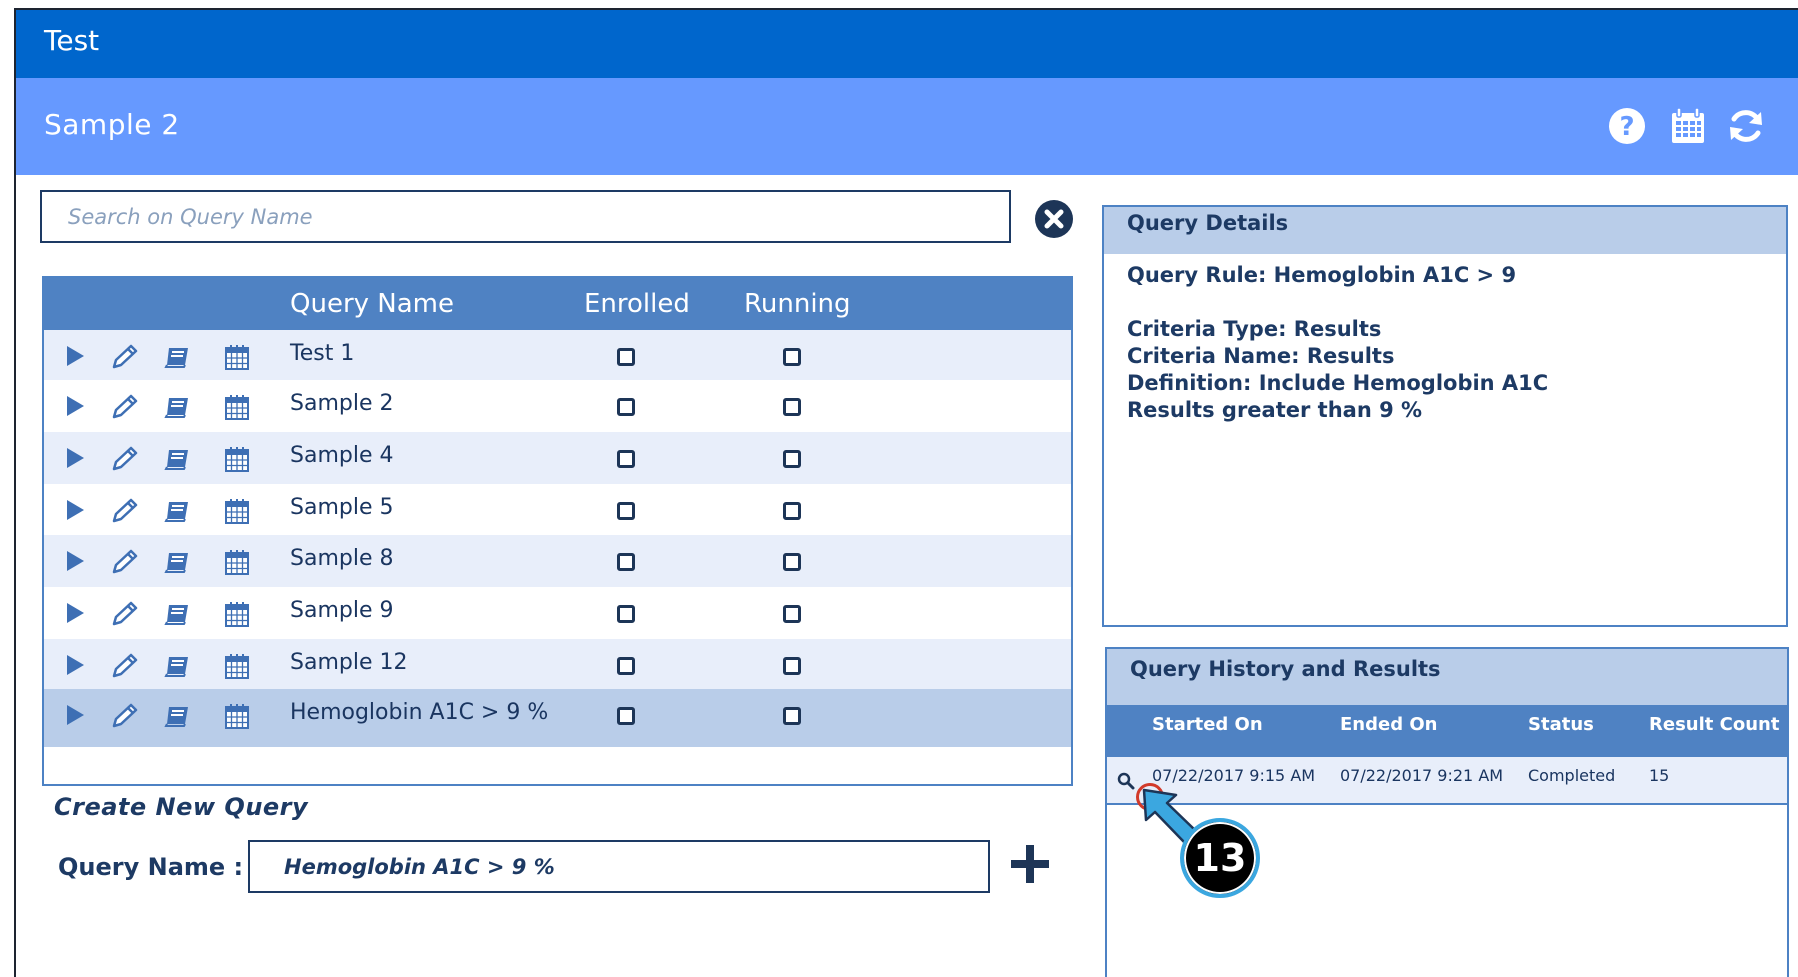 This screenshot has width=1798, height=977. Describe the element at coordinates (557, 461) in the screenshot. I see `query-row: Sample 4` at that location.